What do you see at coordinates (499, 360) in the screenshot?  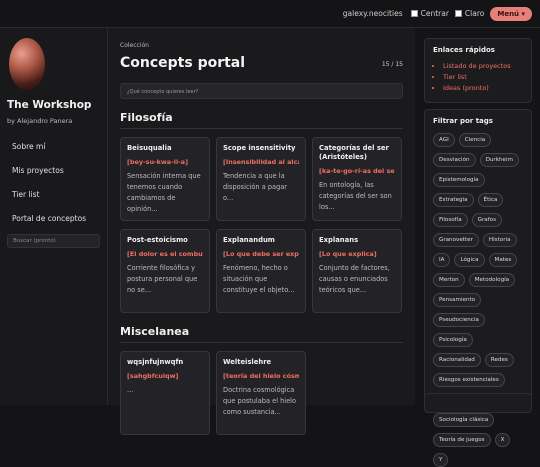 I see `tag-chip: Redes` at bounding box center [499, 360].